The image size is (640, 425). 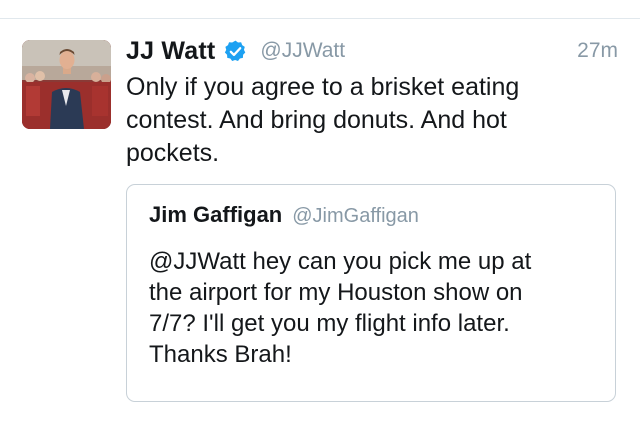 I want to click on quoted-tweet-header: Jim Gaffigan @JimGaffigan, so click(x=284, y=215).